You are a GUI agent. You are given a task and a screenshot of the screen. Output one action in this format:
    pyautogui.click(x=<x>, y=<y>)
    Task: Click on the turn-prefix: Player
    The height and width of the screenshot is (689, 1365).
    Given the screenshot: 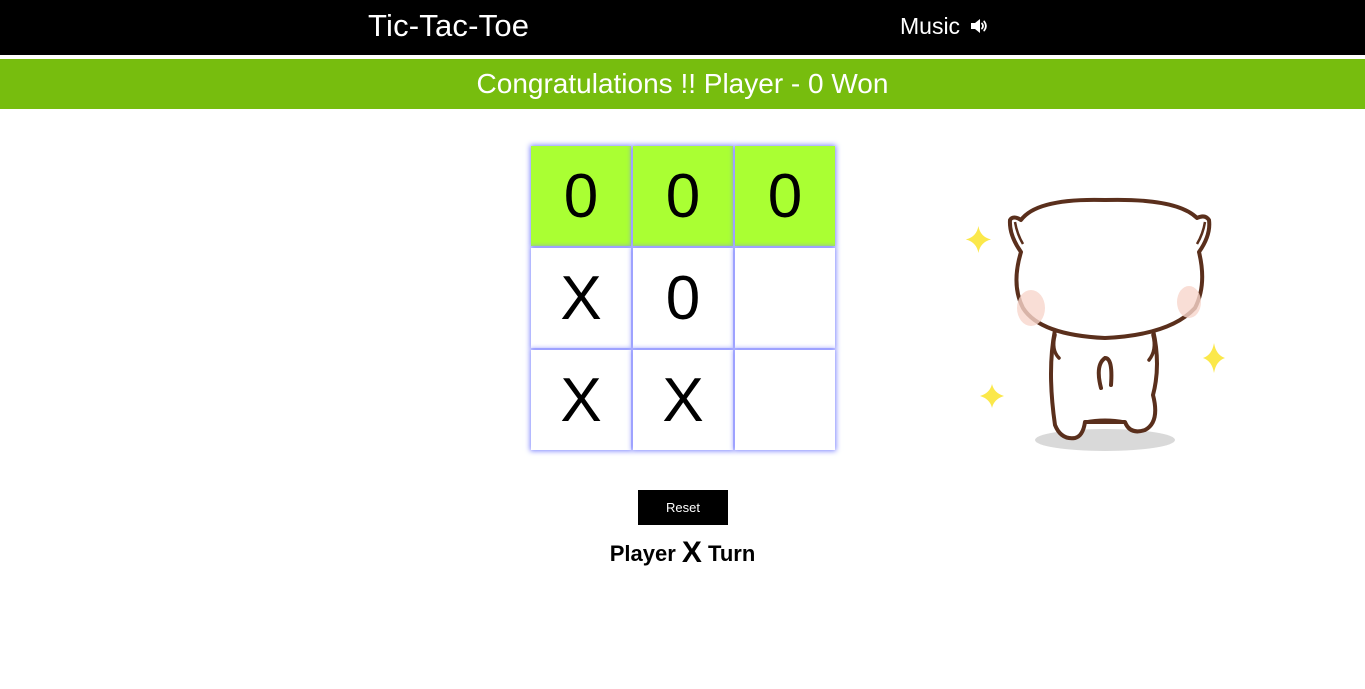 What is the action you would take?
    pyautogui.click(x=642, y=553)
    